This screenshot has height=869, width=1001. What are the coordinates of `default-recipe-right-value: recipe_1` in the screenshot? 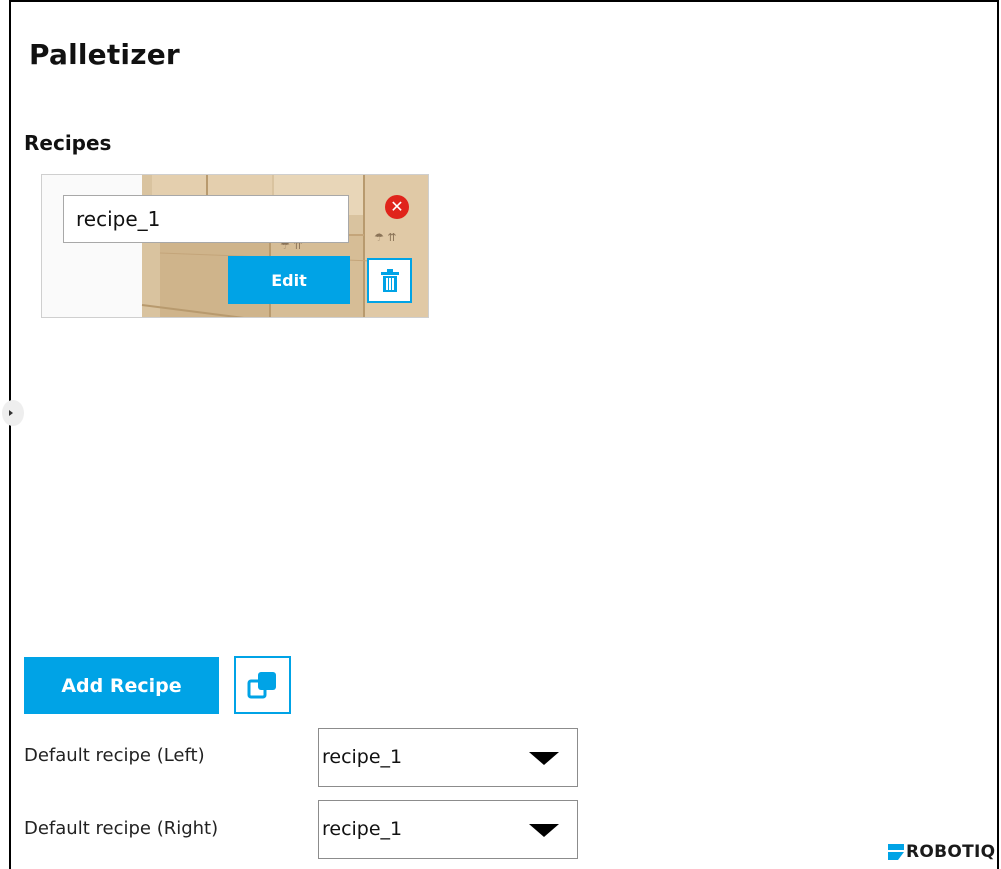 It's located at (362, 829).